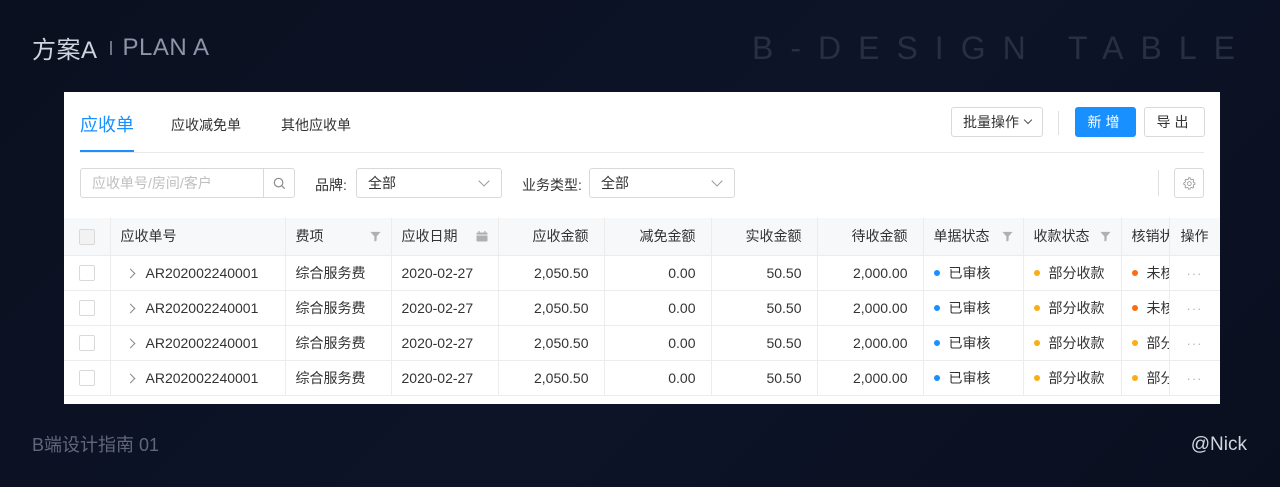  Describe the element at coordinates (107, 131) in the screenshot. I see `tab-receivable: 应收单` at that location.